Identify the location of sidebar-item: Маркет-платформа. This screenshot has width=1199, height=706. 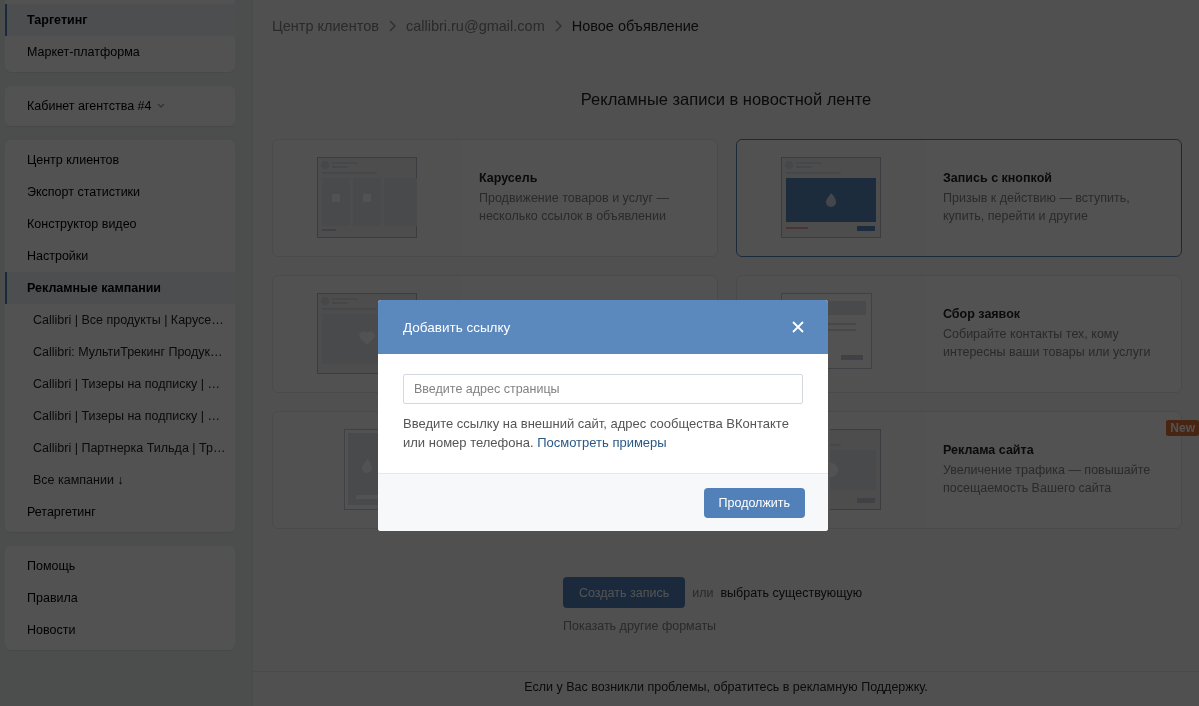
(120, 52).